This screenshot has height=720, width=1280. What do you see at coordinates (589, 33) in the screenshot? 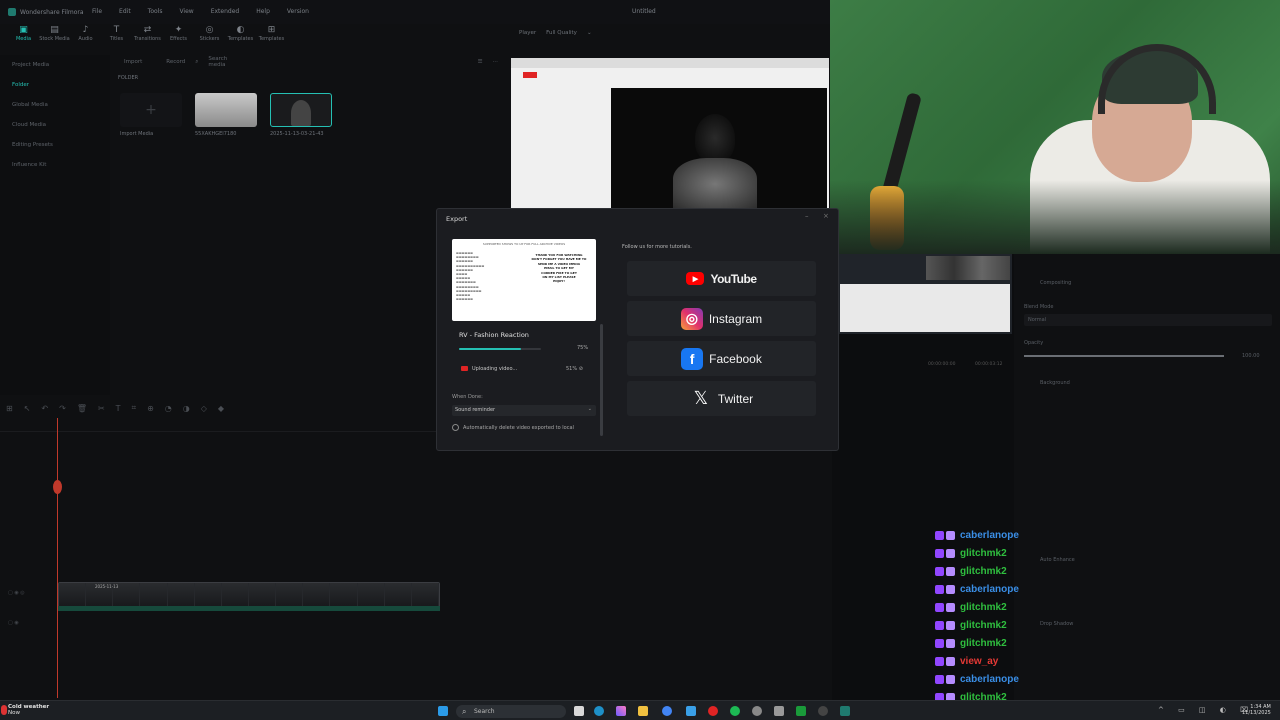
I see `chevron-down-icon: ⌄` at bounding box center [589, 33].